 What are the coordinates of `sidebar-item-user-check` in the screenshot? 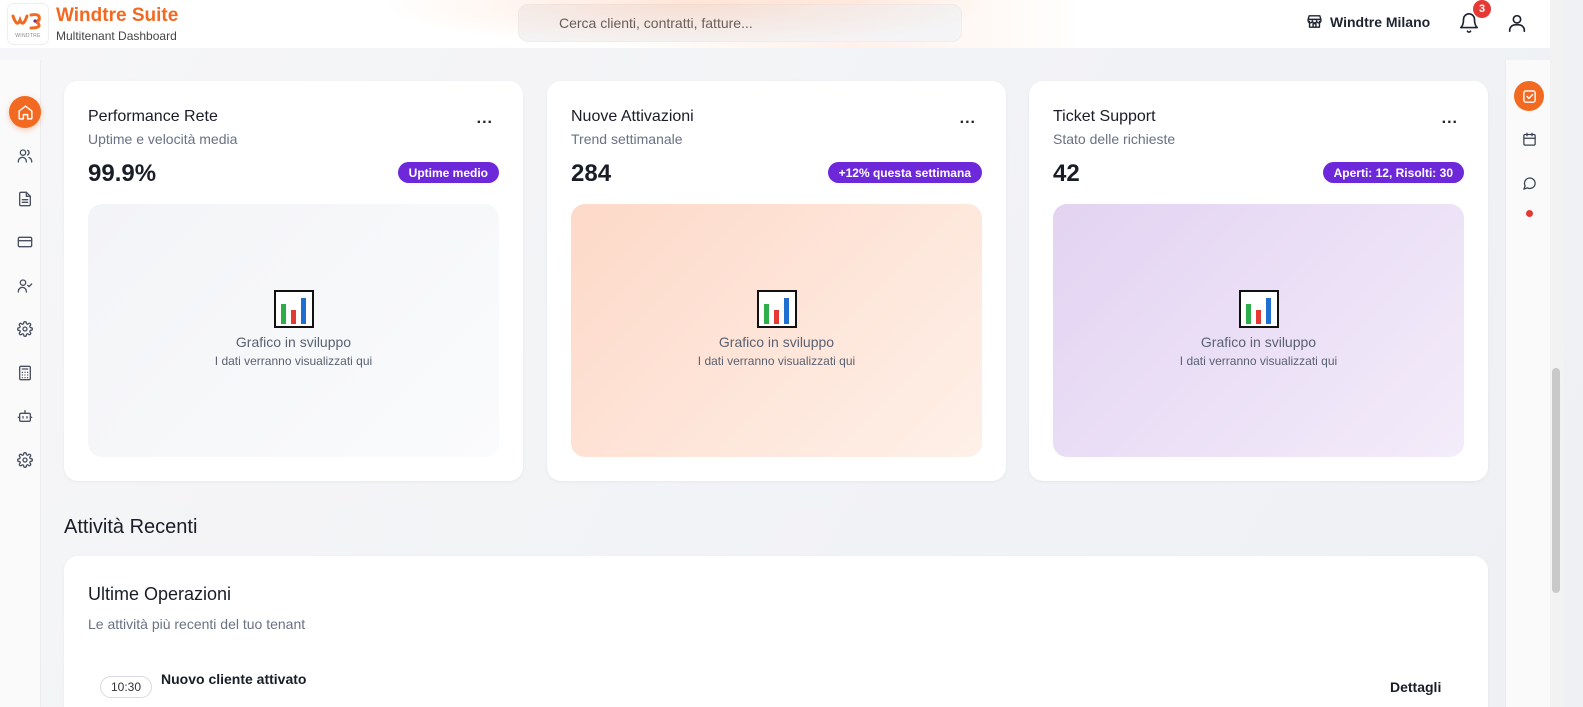 It's located at (25, 286).